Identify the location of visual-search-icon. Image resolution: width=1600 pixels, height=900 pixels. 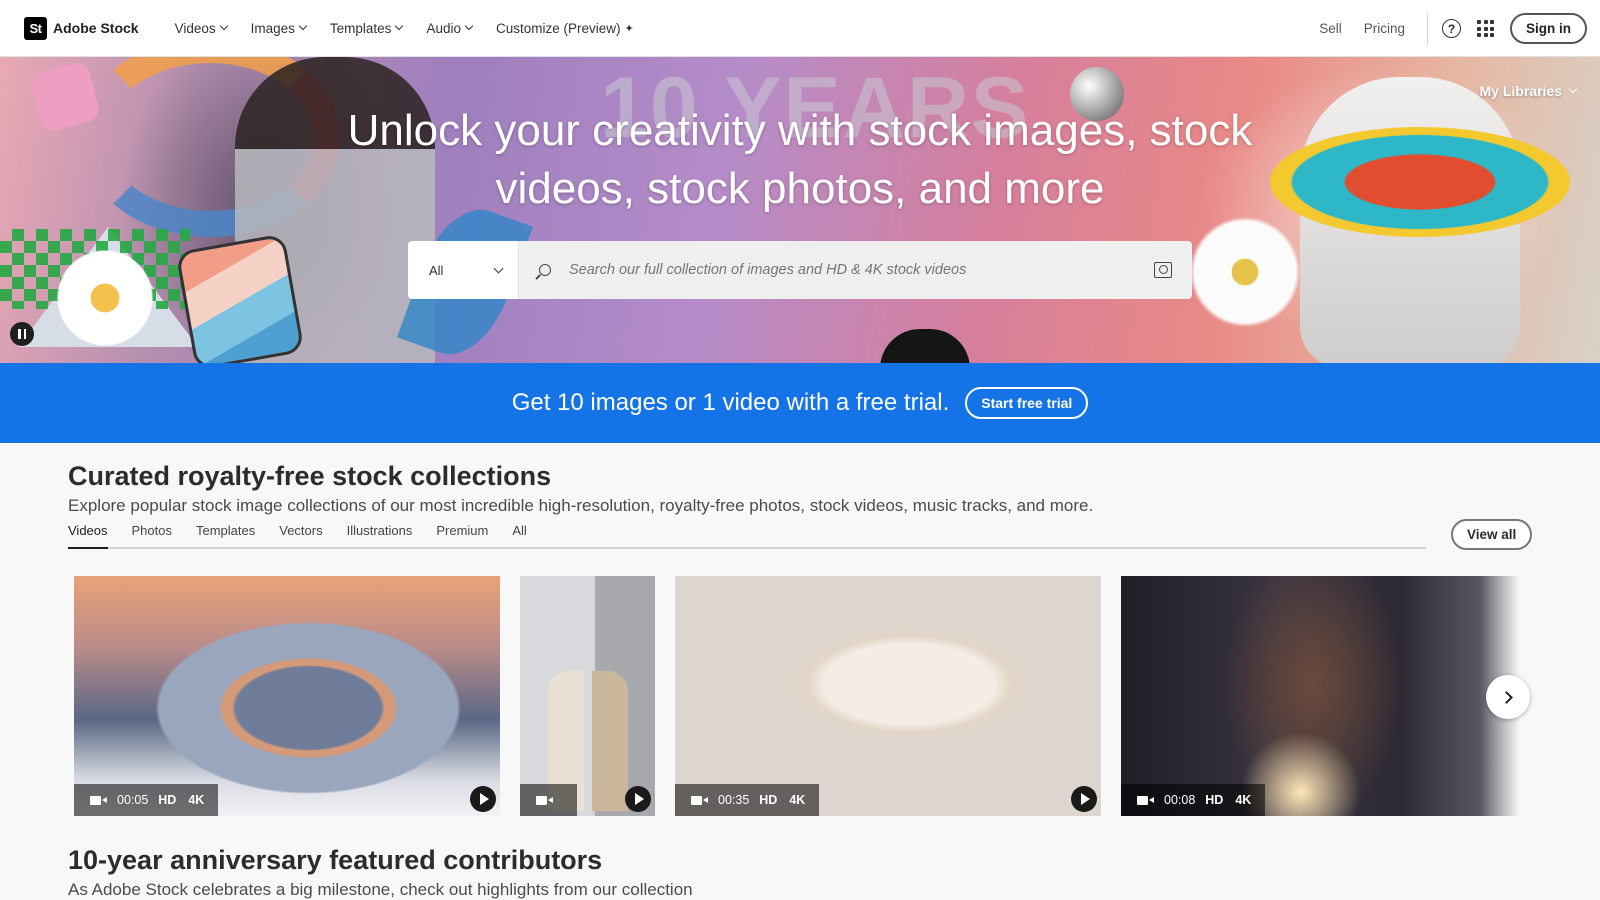
(1163, 270).